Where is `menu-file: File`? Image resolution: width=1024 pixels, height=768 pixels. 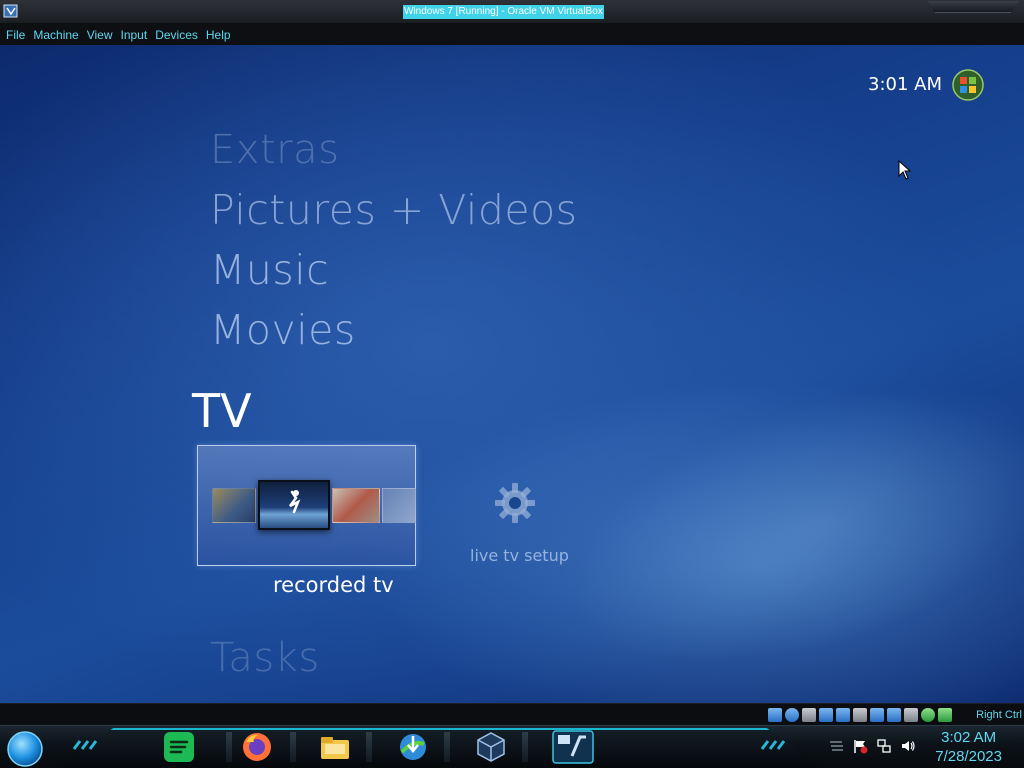 menu-file: File is located at coordinates (17, 35).